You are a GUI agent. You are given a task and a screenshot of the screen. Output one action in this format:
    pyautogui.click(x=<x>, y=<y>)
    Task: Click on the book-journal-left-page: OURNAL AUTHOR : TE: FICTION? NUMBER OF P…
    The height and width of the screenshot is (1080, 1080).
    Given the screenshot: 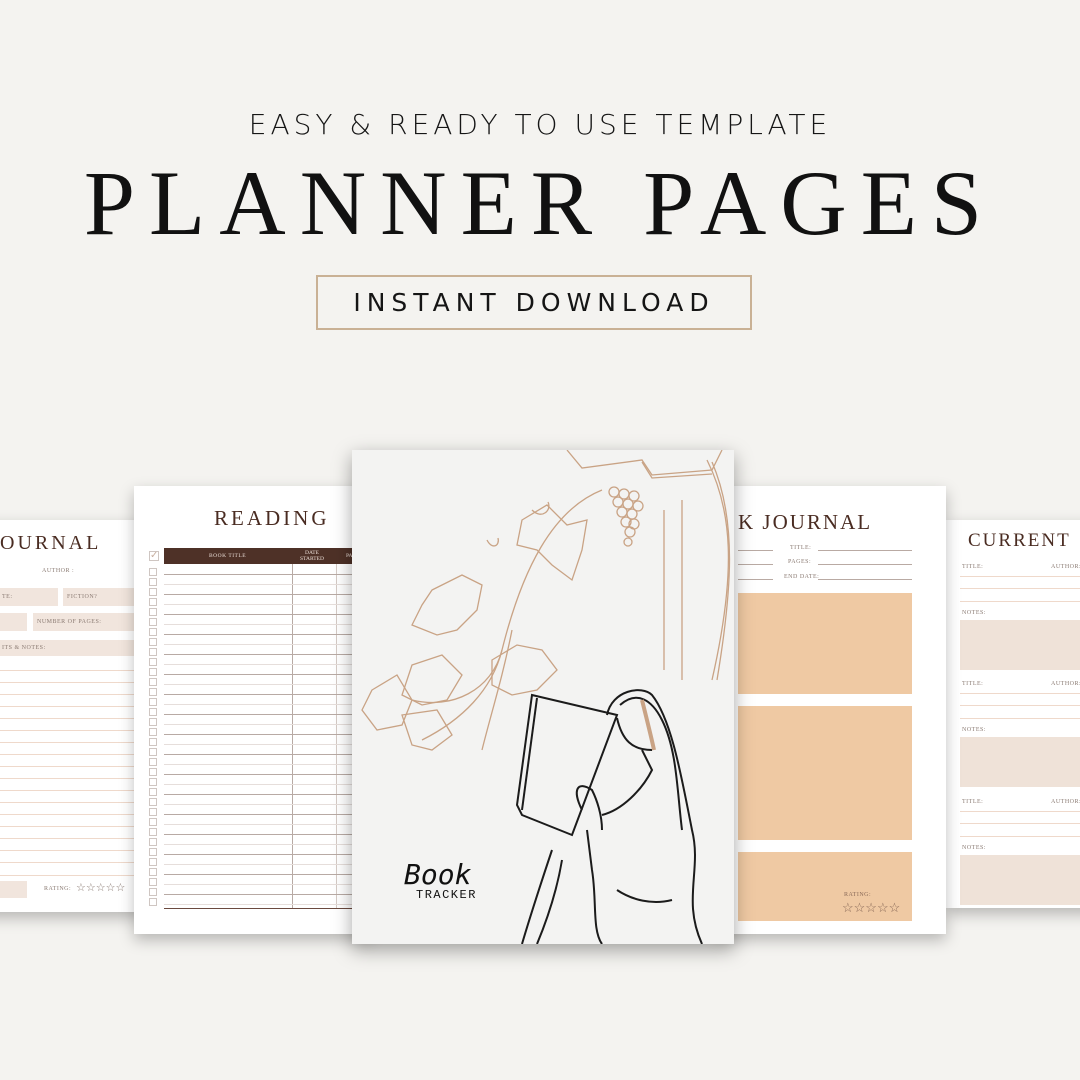 What is the action you would take?
    pyautogui.click(x=72, y=716)
    